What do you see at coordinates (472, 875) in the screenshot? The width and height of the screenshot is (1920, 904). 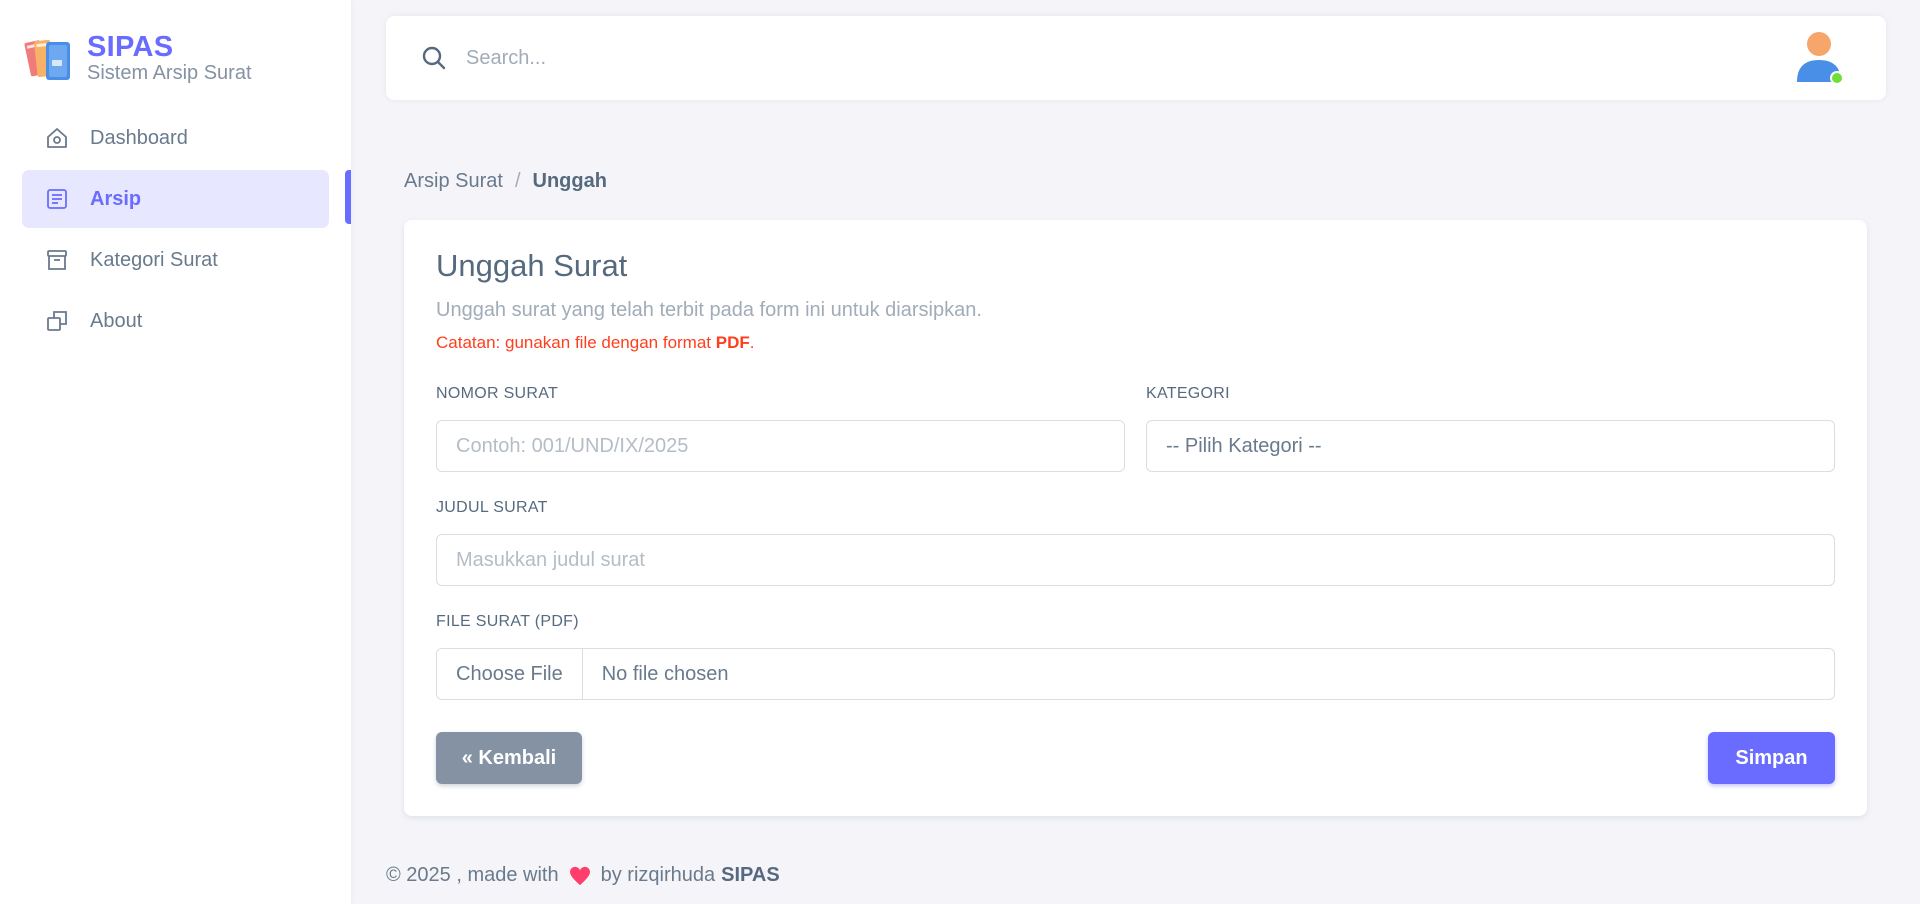 I see `footer-prefix: © 2025 , made with` at bounding box center [472, 875].